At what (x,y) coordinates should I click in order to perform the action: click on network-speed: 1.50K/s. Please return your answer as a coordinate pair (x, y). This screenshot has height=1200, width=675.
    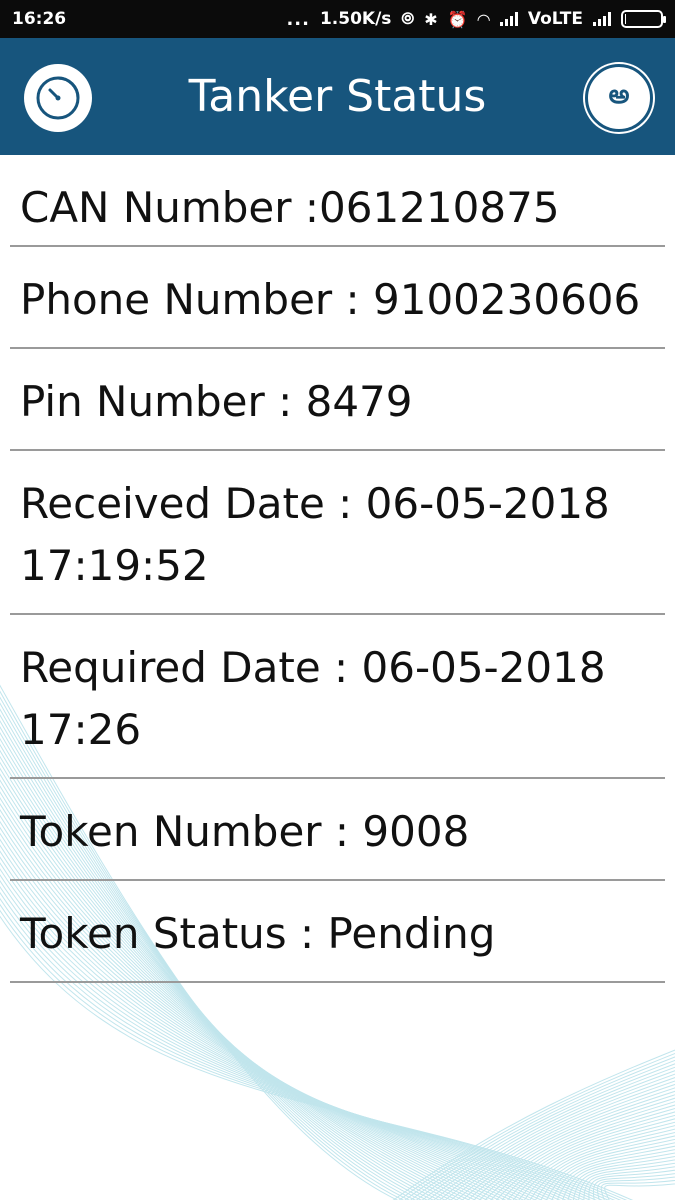
    Looking at the image, I should click on (355, 19).